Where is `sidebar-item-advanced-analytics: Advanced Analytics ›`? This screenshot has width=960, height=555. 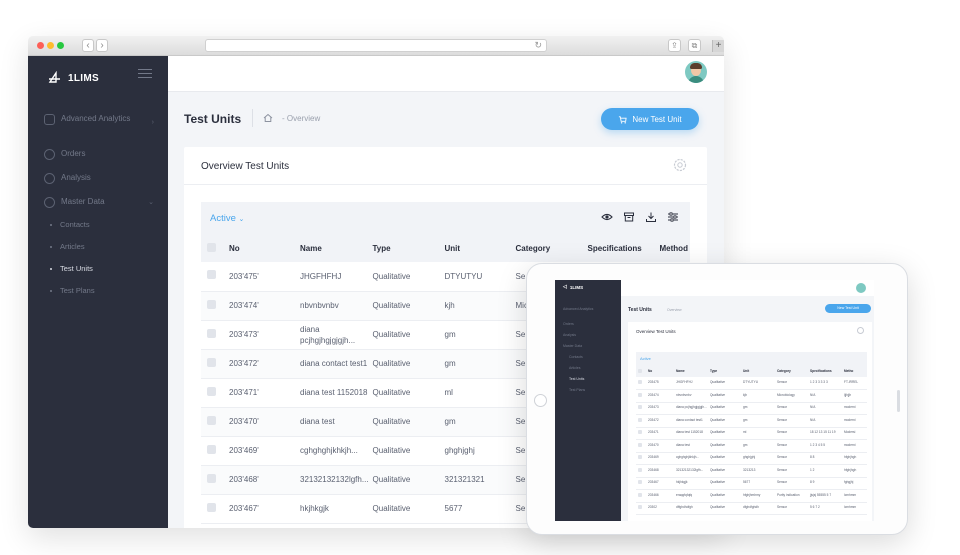 sidebar-item-advanced-analytics: Advanced Analytics › is located at coordinates (100, 119).